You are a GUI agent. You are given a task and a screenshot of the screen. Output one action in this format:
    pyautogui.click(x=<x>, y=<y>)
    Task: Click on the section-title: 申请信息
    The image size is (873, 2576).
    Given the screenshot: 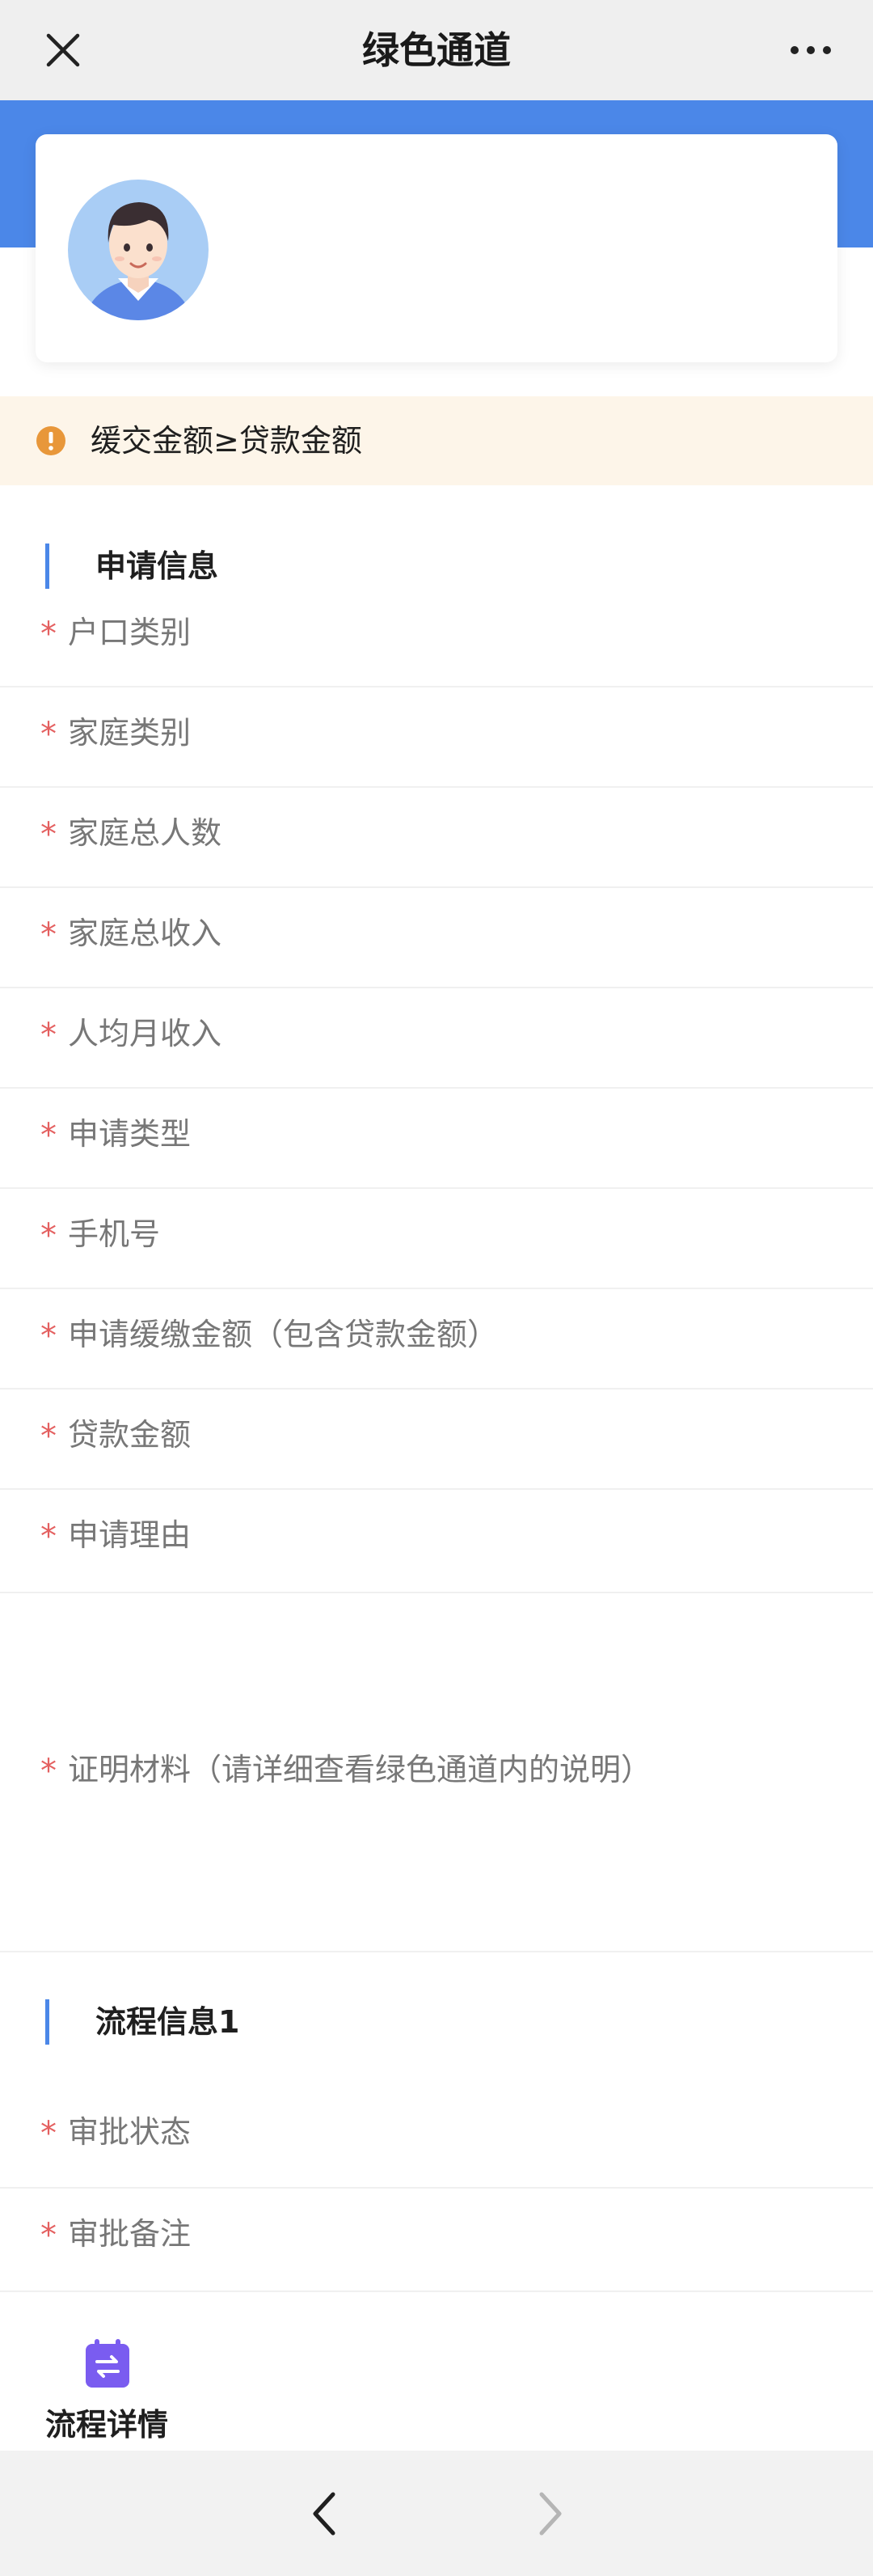 What is the action you would take?
    pyautogui.click(x=157, y=566)
    